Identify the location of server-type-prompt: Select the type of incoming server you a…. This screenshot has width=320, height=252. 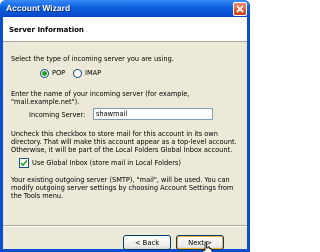
(92, 59).